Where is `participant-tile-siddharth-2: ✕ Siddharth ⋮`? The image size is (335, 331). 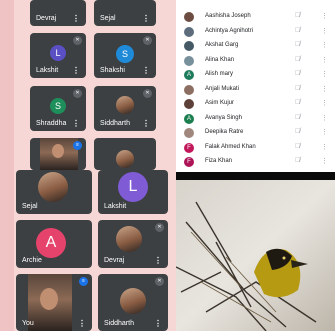 participant-tile-siddharth-2: ✕ Siddharth ⋮ is located at coordinates (133, 302).